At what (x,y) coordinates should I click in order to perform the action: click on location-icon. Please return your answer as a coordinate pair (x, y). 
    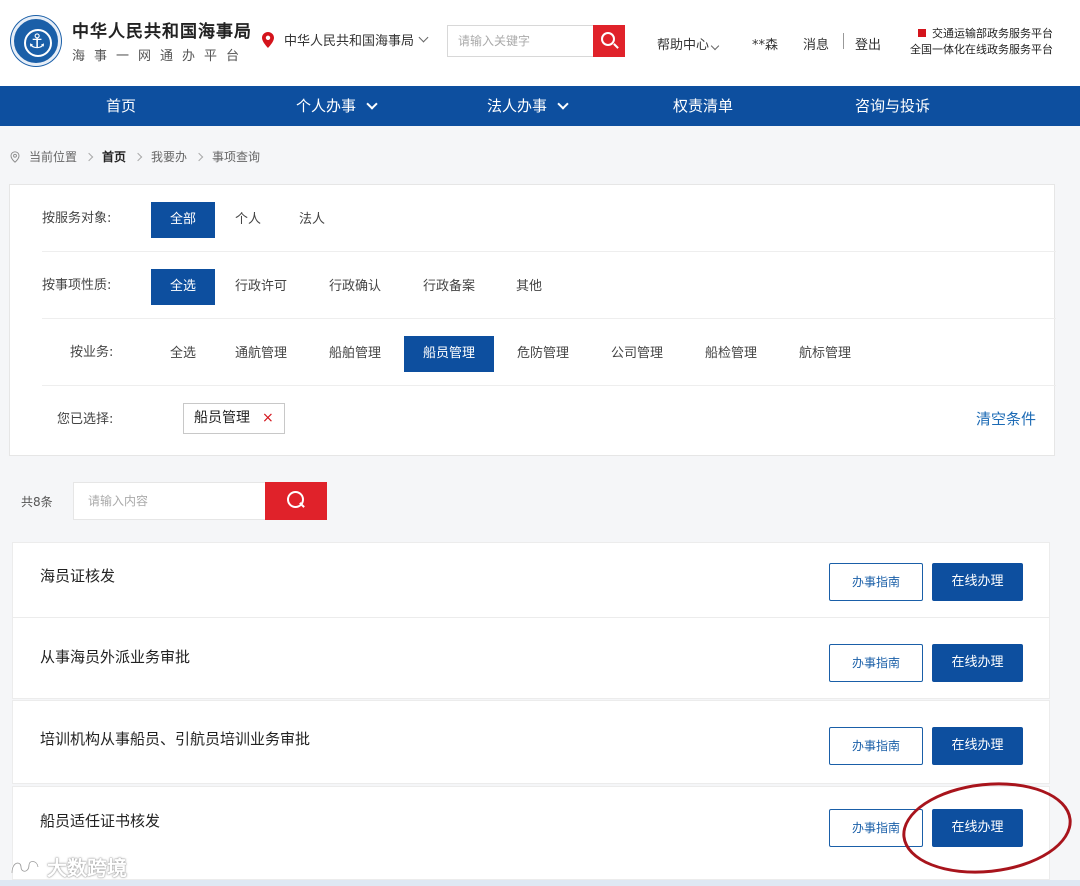
    Looking at the image, I should click on (15, 156).